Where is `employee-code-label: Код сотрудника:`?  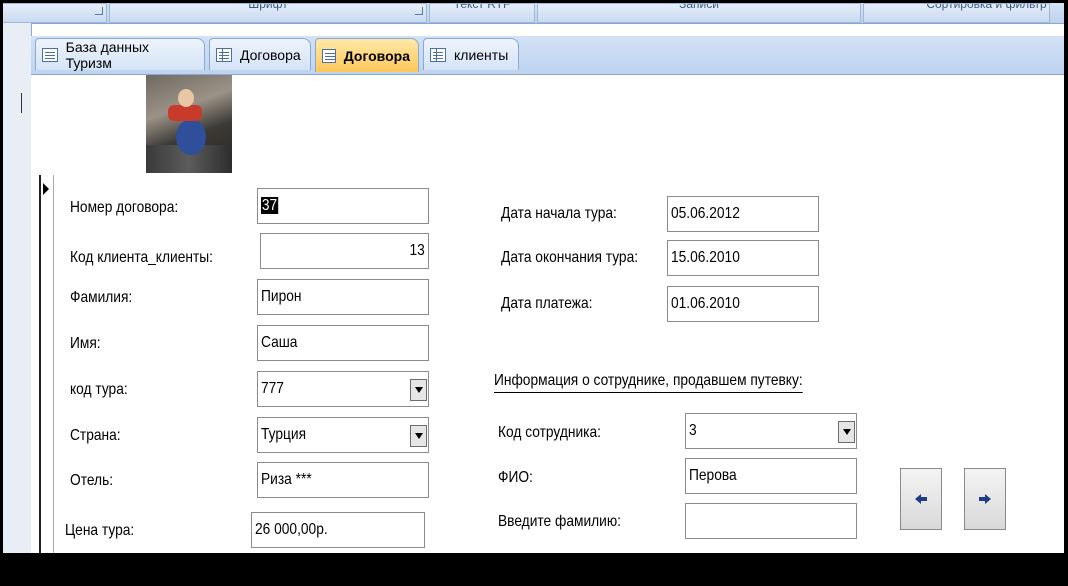 employee-code-label: Код сотрудника: is located at coordinates (549, 432).